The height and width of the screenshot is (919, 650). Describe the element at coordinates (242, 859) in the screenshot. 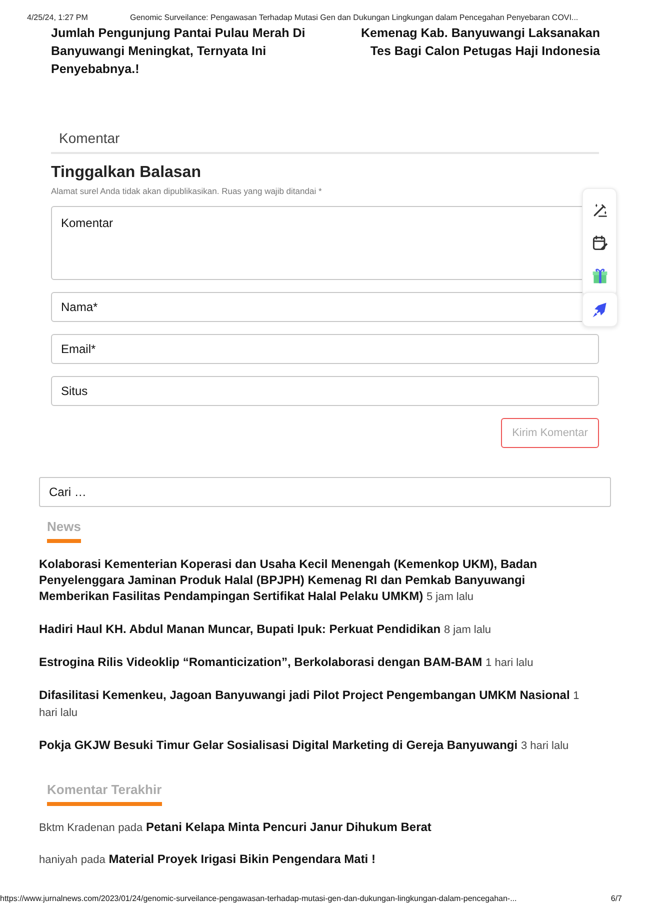

I see `comment-post-link: Material Proyek Irigasi Bikin Pengendara Mati !` at that location.